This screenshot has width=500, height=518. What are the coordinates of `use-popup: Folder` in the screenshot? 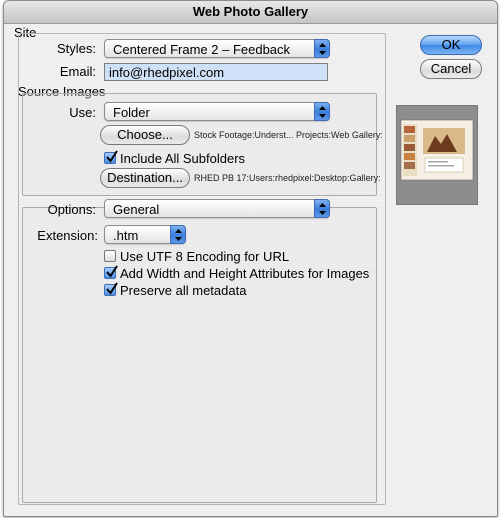 It's located at (217, 111).